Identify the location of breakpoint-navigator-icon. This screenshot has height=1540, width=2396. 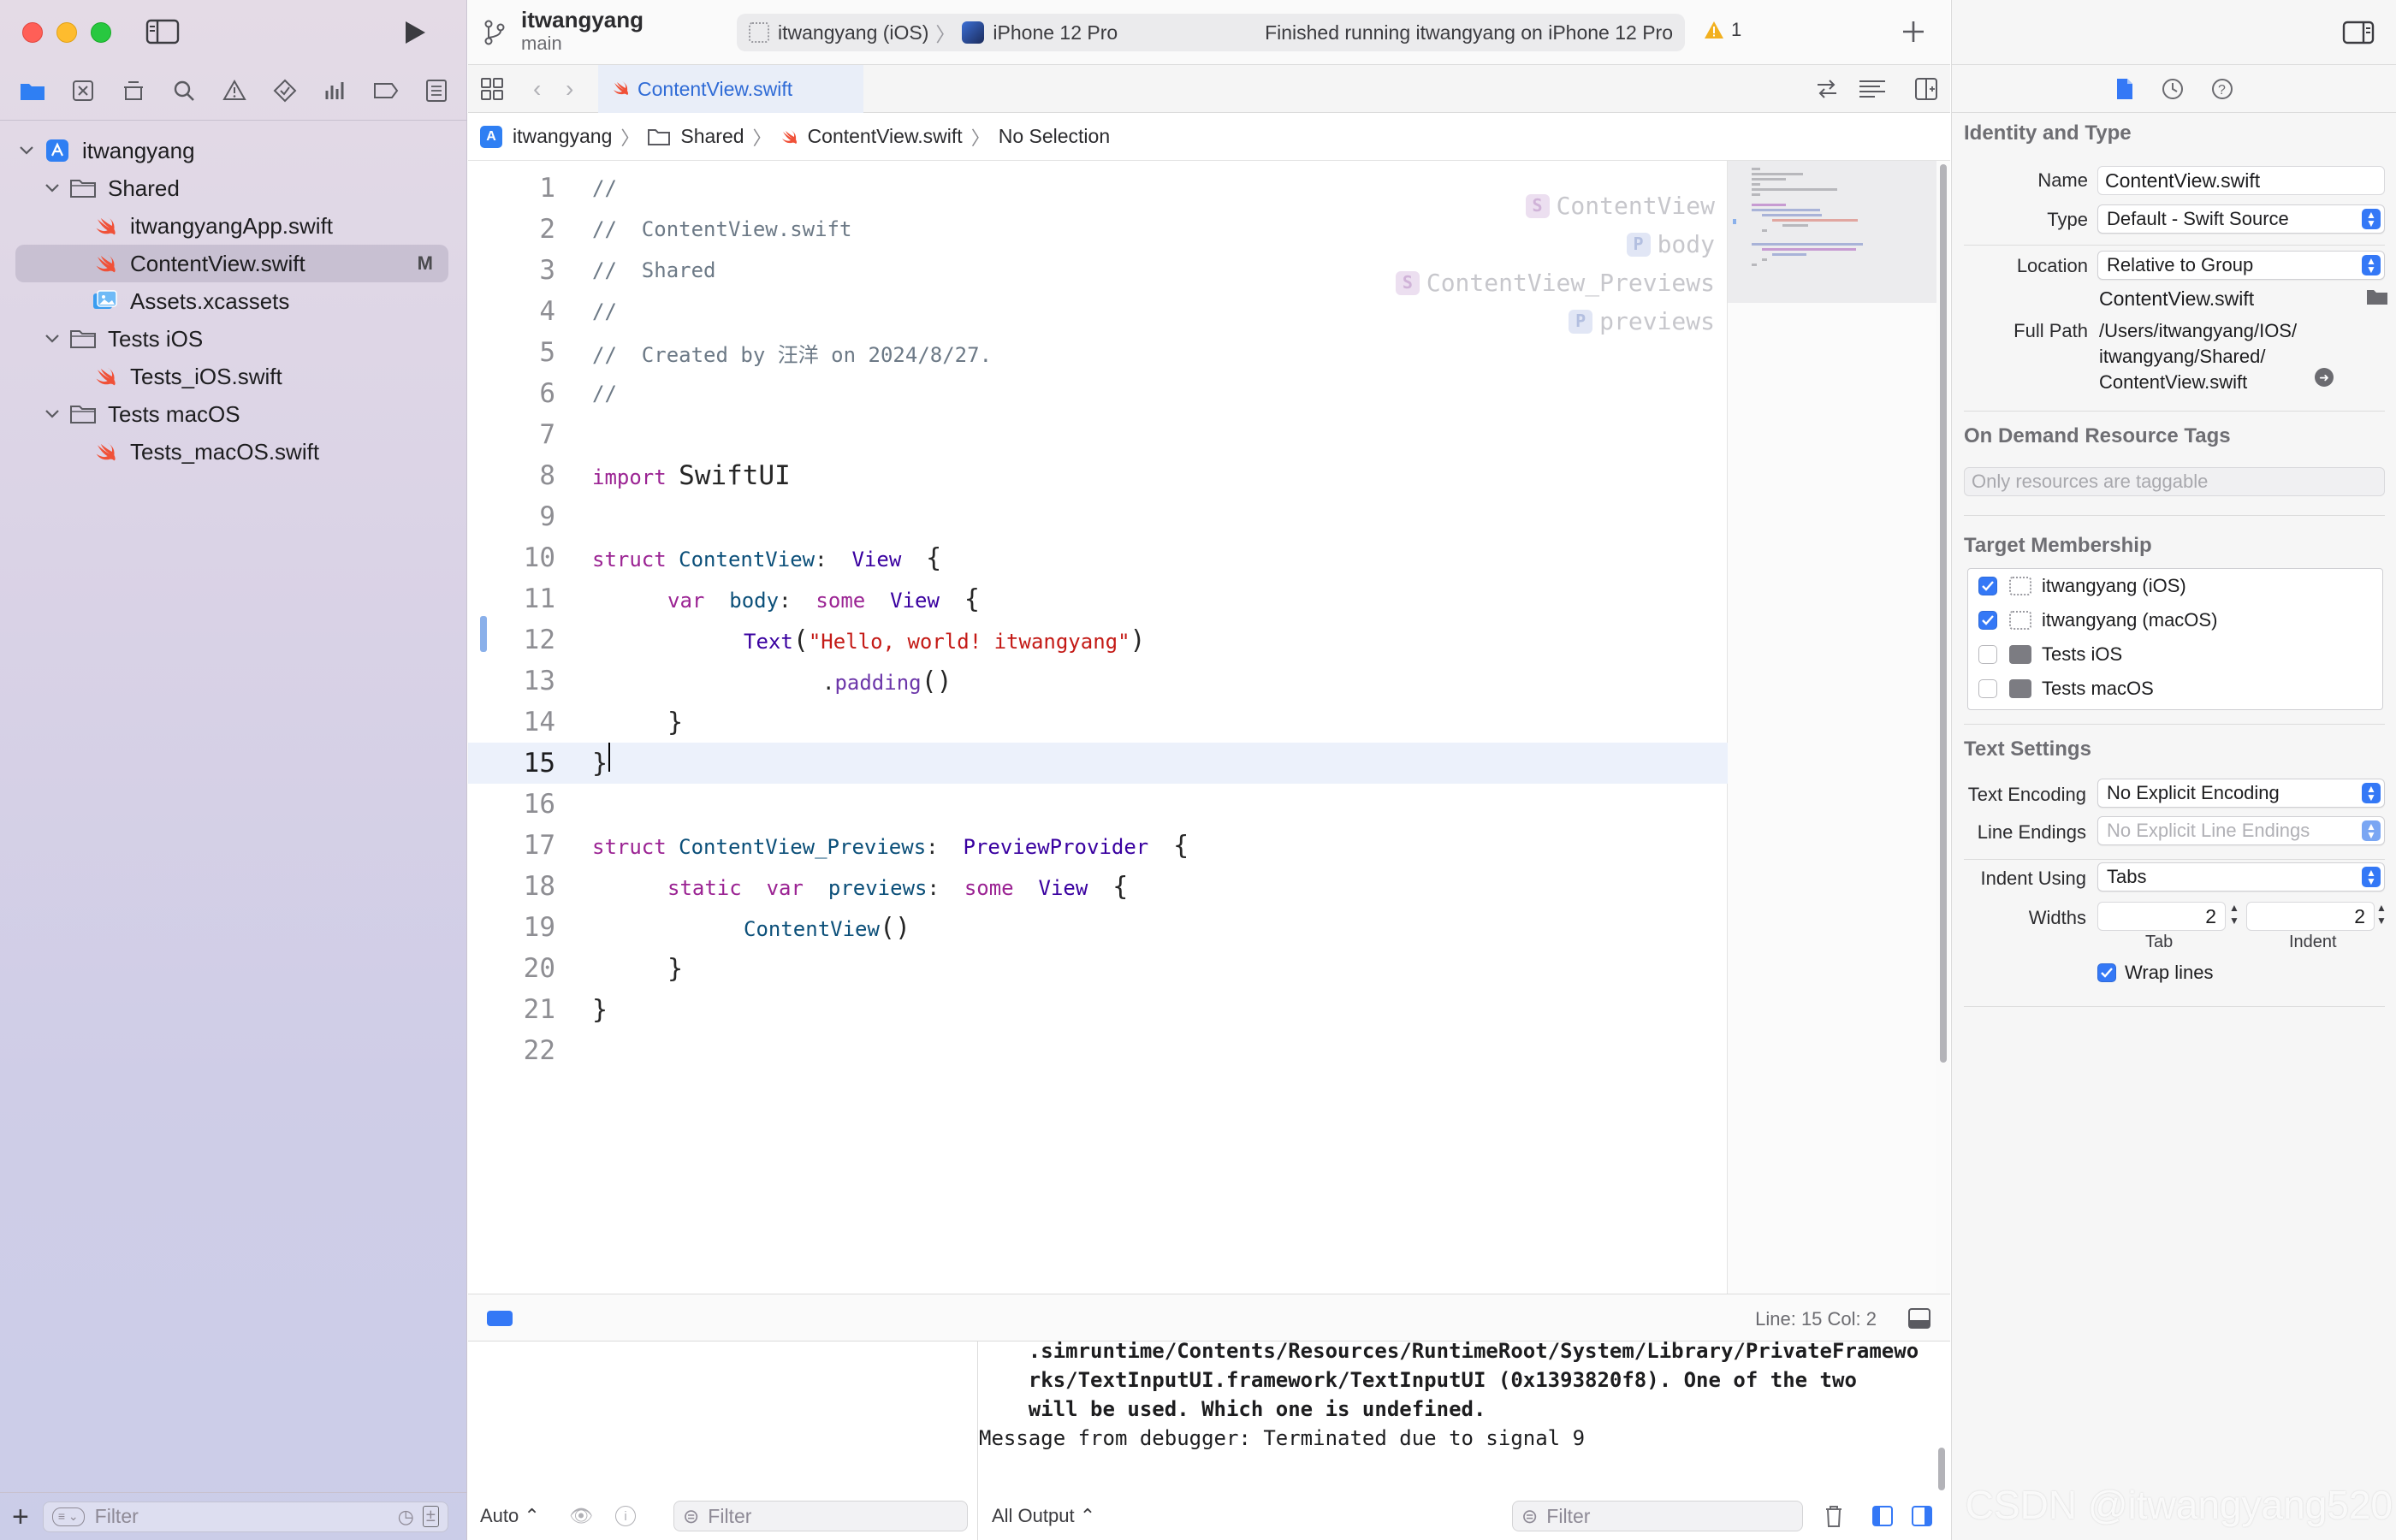
(386, 90).